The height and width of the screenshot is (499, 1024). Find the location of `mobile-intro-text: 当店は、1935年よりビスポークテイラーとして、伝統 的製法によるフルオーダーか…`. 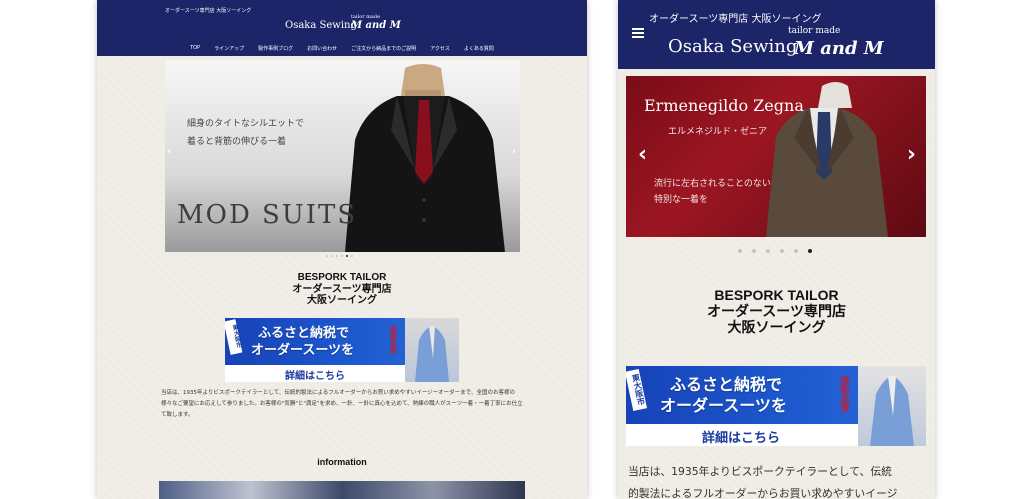

mobile-intro-text: 当店は、1935年よりビスポークテイラーとして、伝統 的製法によるフルオーダーか… is located at coordinates (778, 480).